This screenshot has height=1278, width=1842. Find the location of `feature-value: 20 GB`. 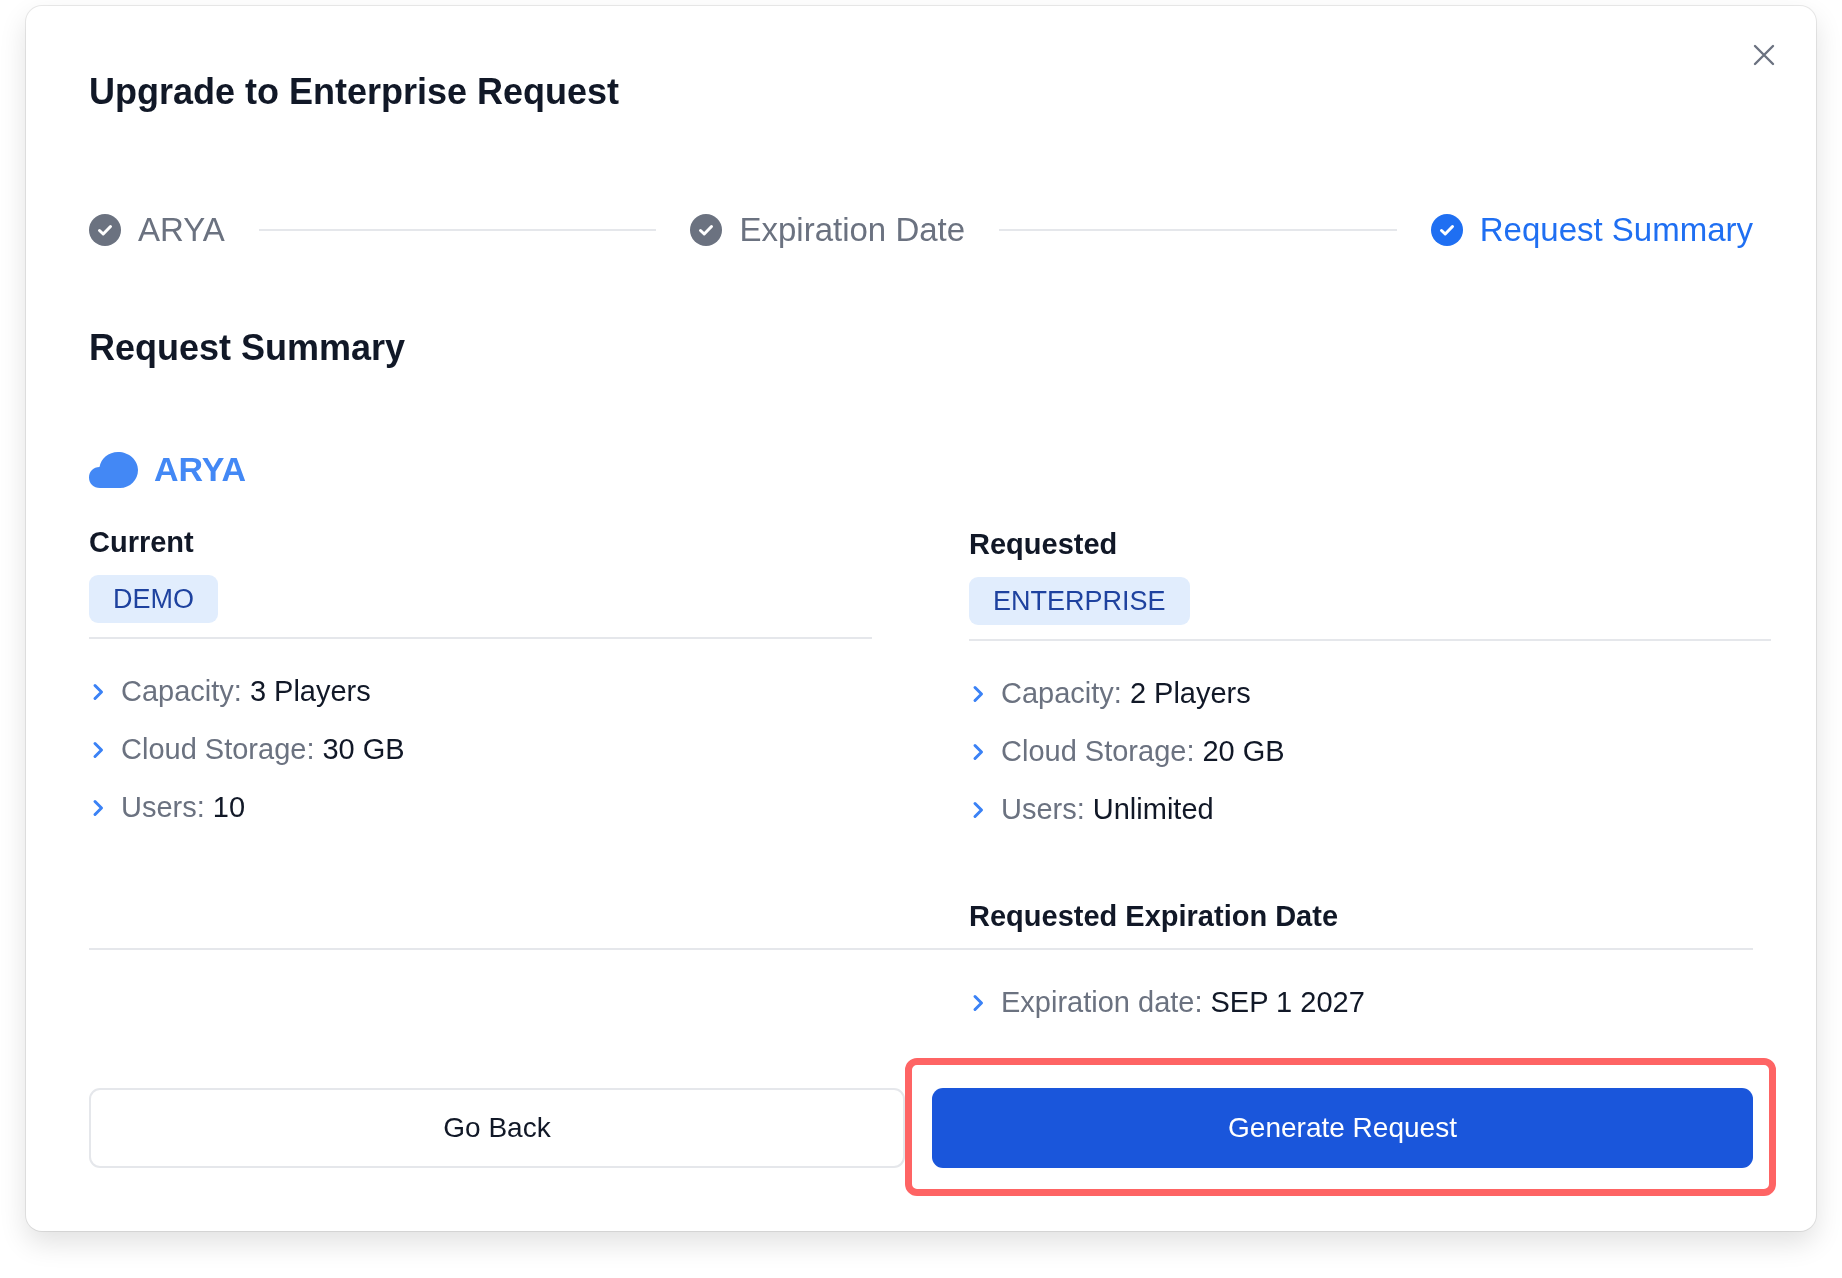

feature-value: 20 GB is located at coordinates (1243, 751).